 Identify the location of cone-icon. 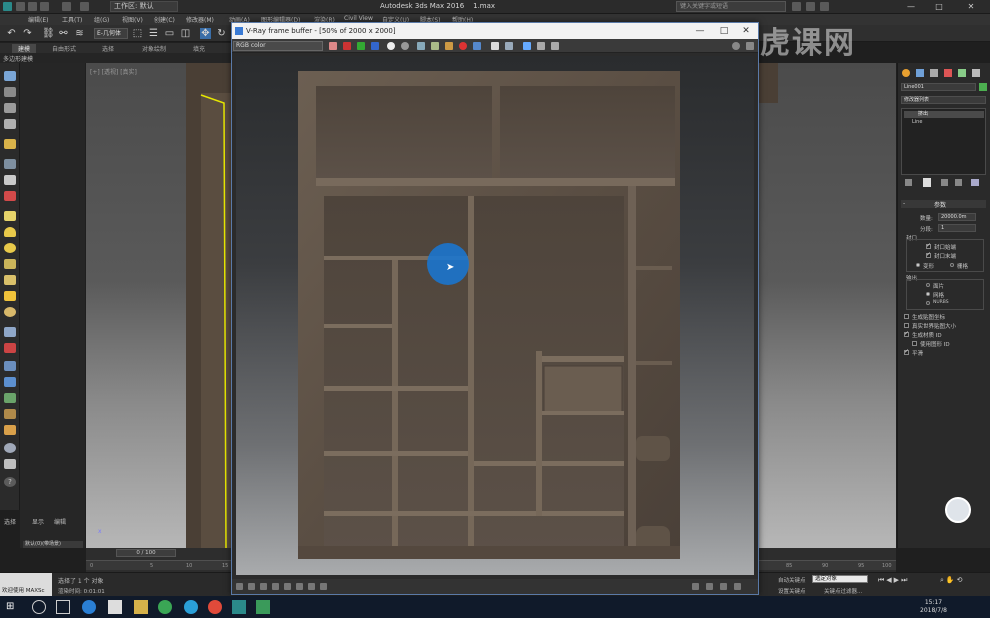
(10, 280).